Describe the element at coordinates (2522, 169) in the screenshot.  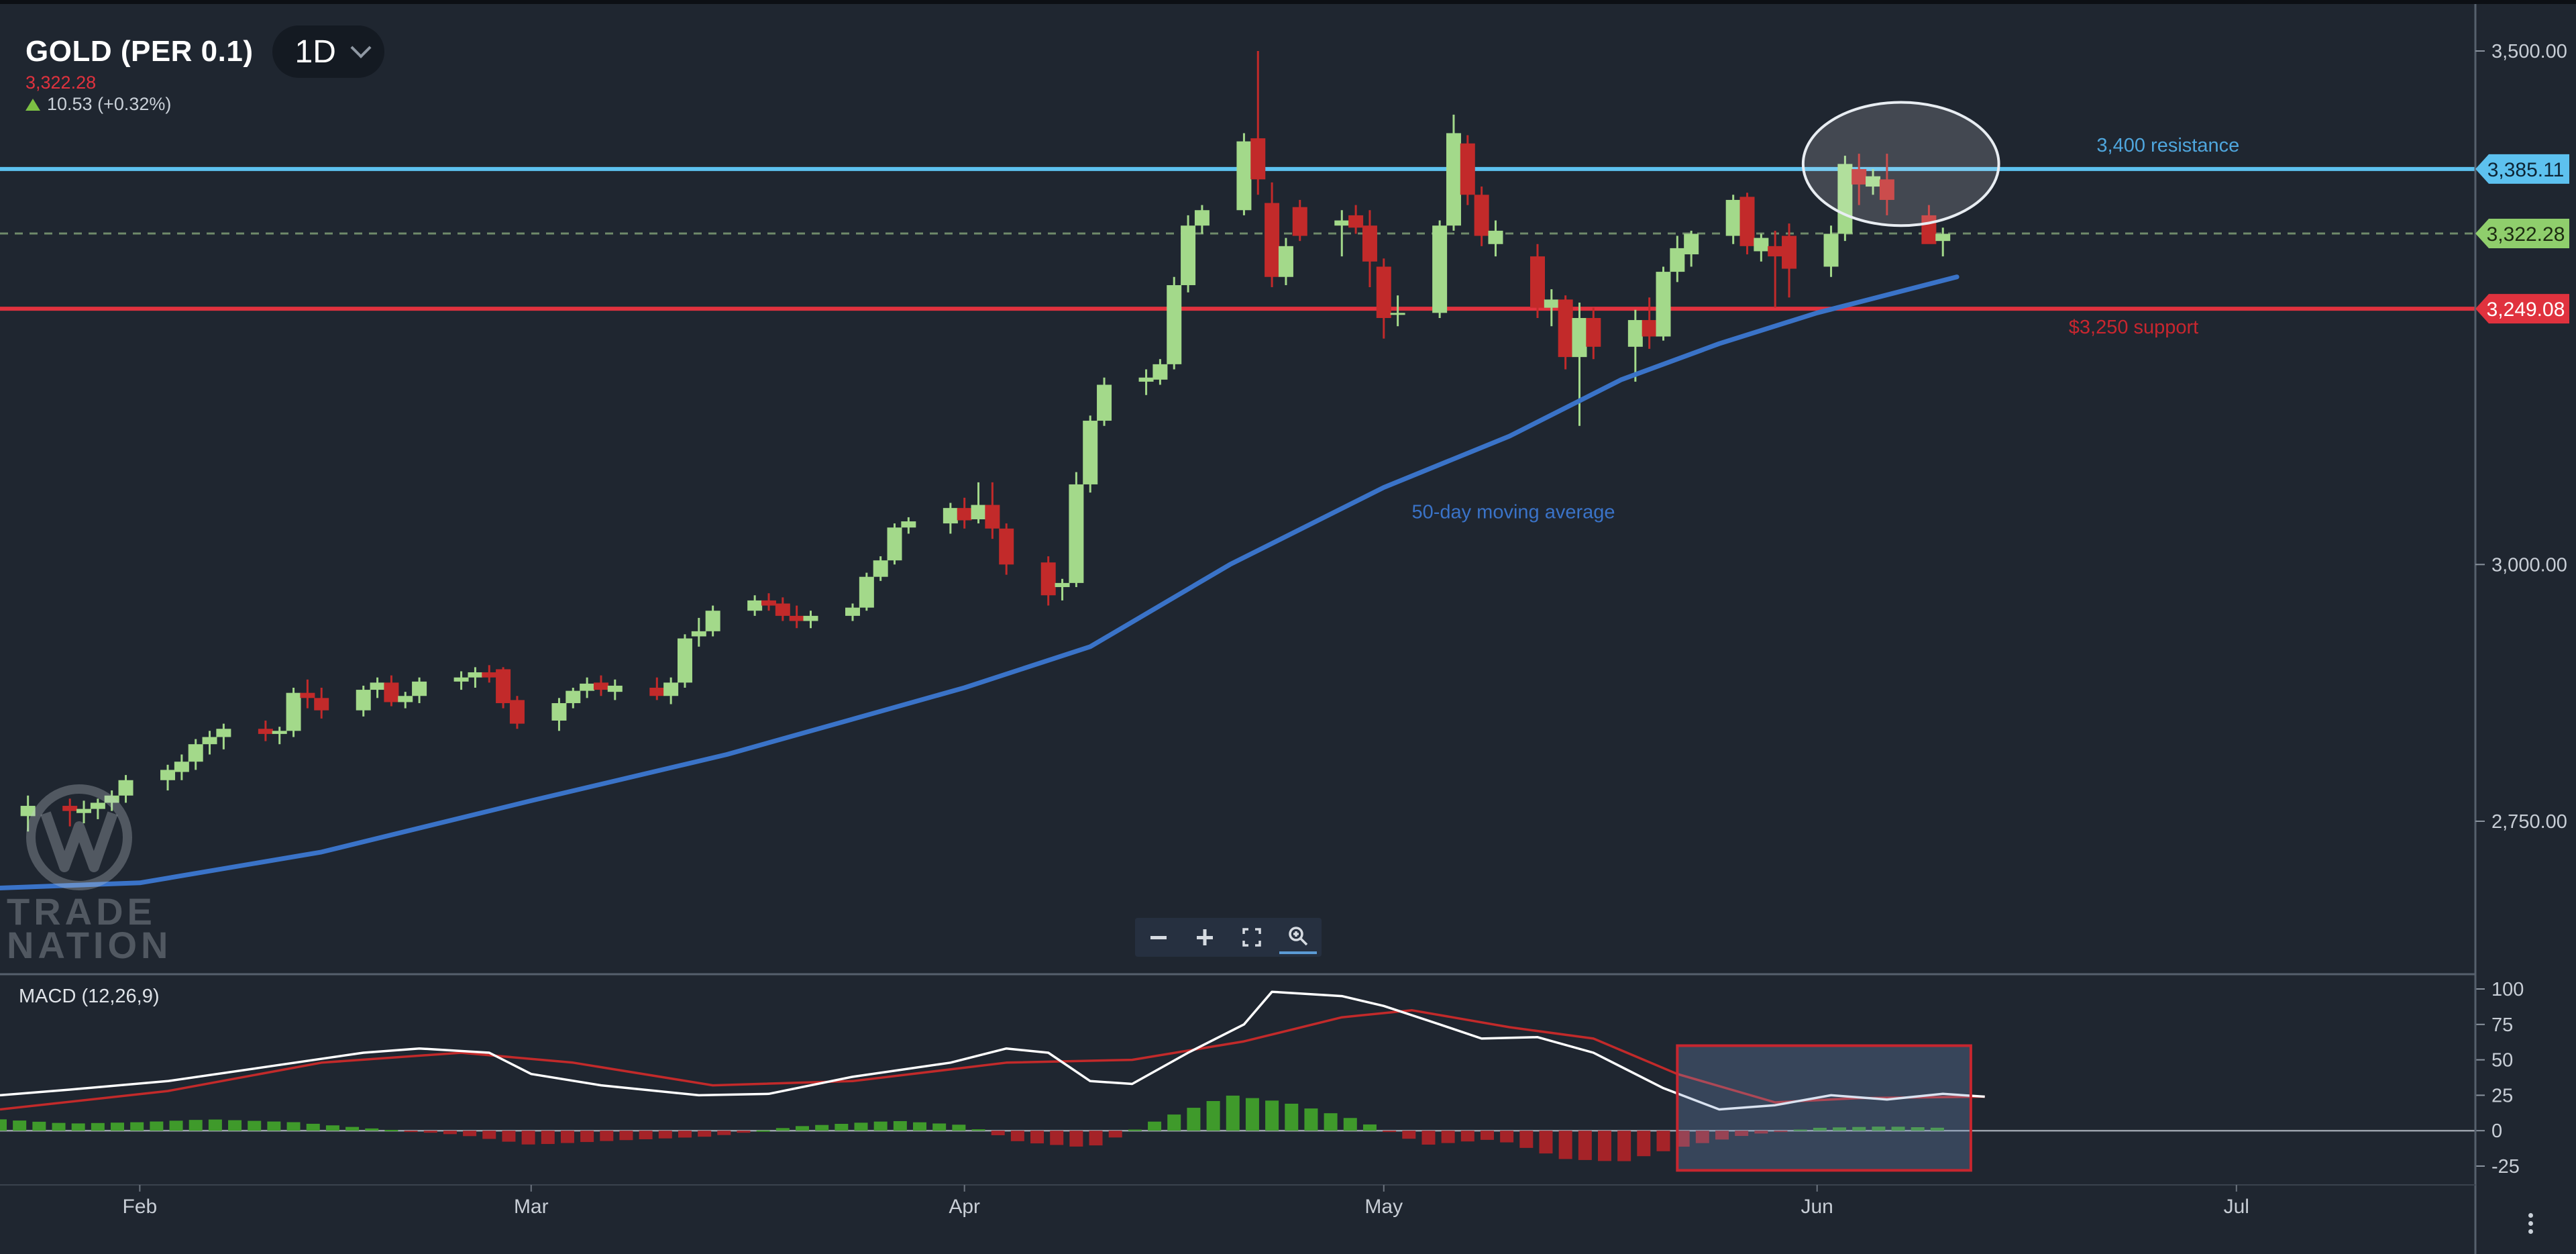
I see `price-line-tag: 3,385.11` at that location.